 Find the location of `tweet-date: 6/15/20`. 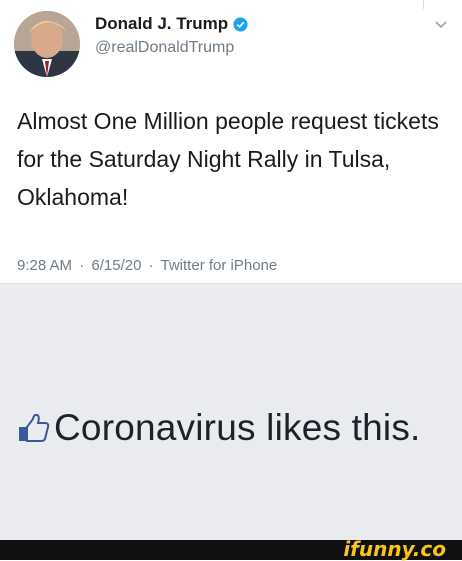

tweet-date: 6/15/20 is located at coordinates (116, 265).